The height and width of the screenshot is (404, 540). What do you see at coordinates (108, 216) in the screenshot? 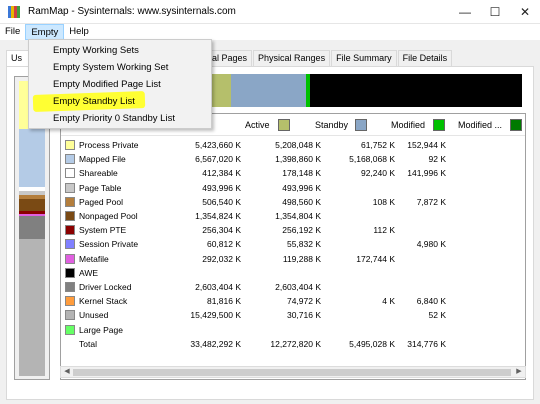
I see `row-name: Nonpaged Pool` at bounding box center [108, 216].